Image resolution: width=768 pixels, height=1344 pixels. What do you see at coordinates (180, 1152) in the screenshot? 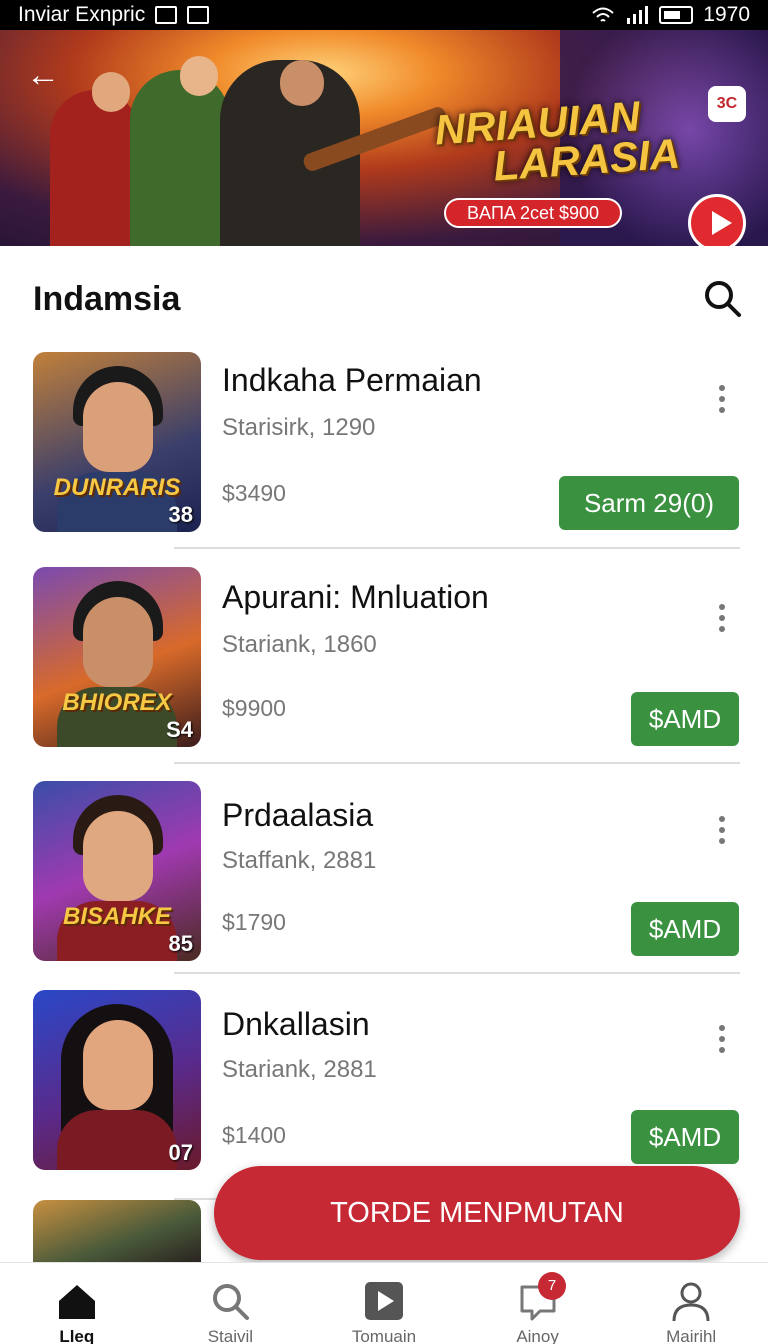
I see `thumb-number: 07` at bounding box center [180, 1152].